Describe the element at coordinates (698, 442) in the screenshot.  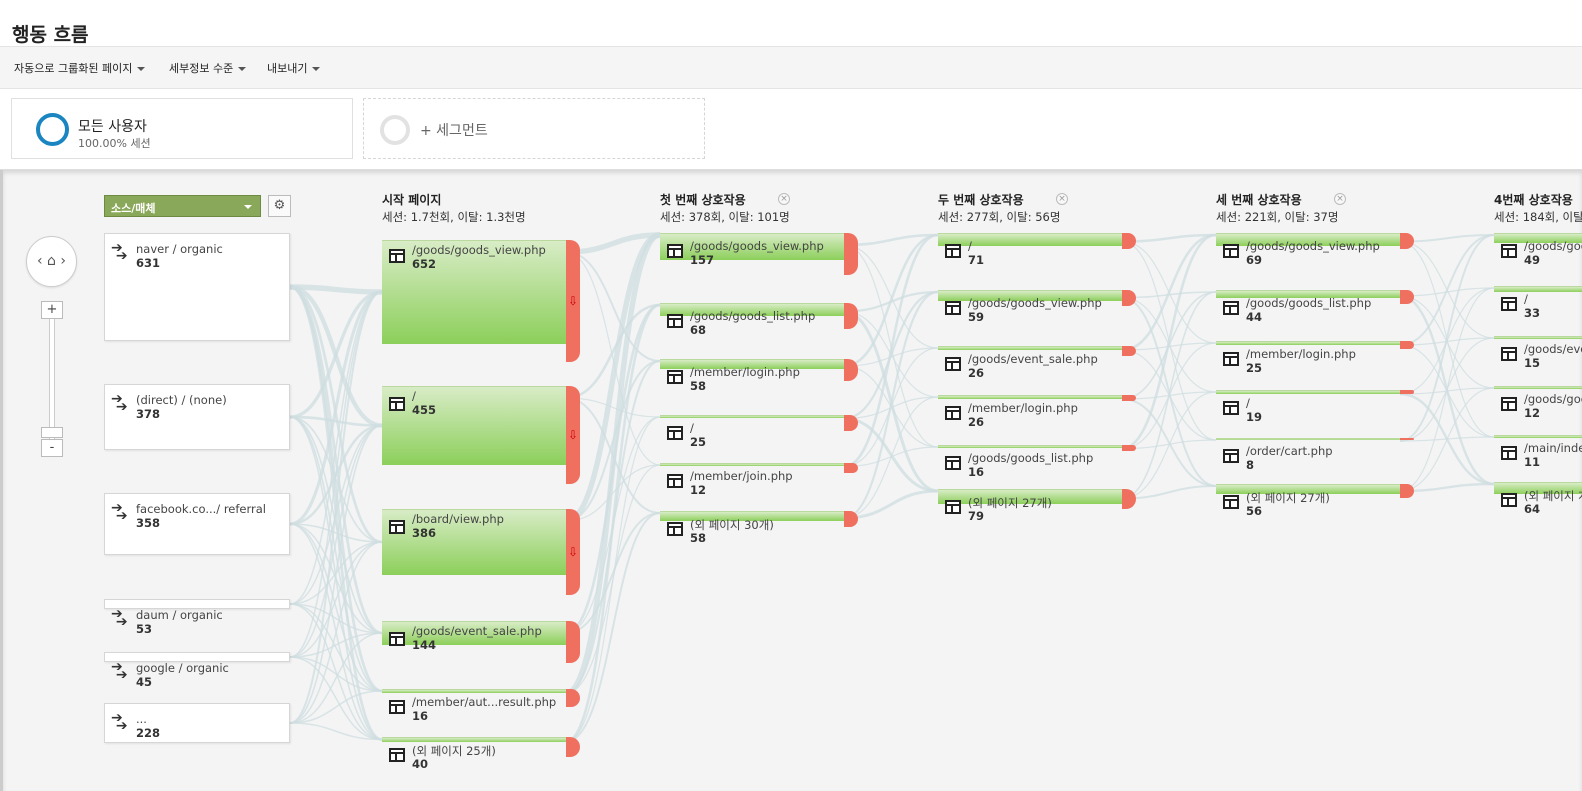
I see `page-count: 25` at that location.